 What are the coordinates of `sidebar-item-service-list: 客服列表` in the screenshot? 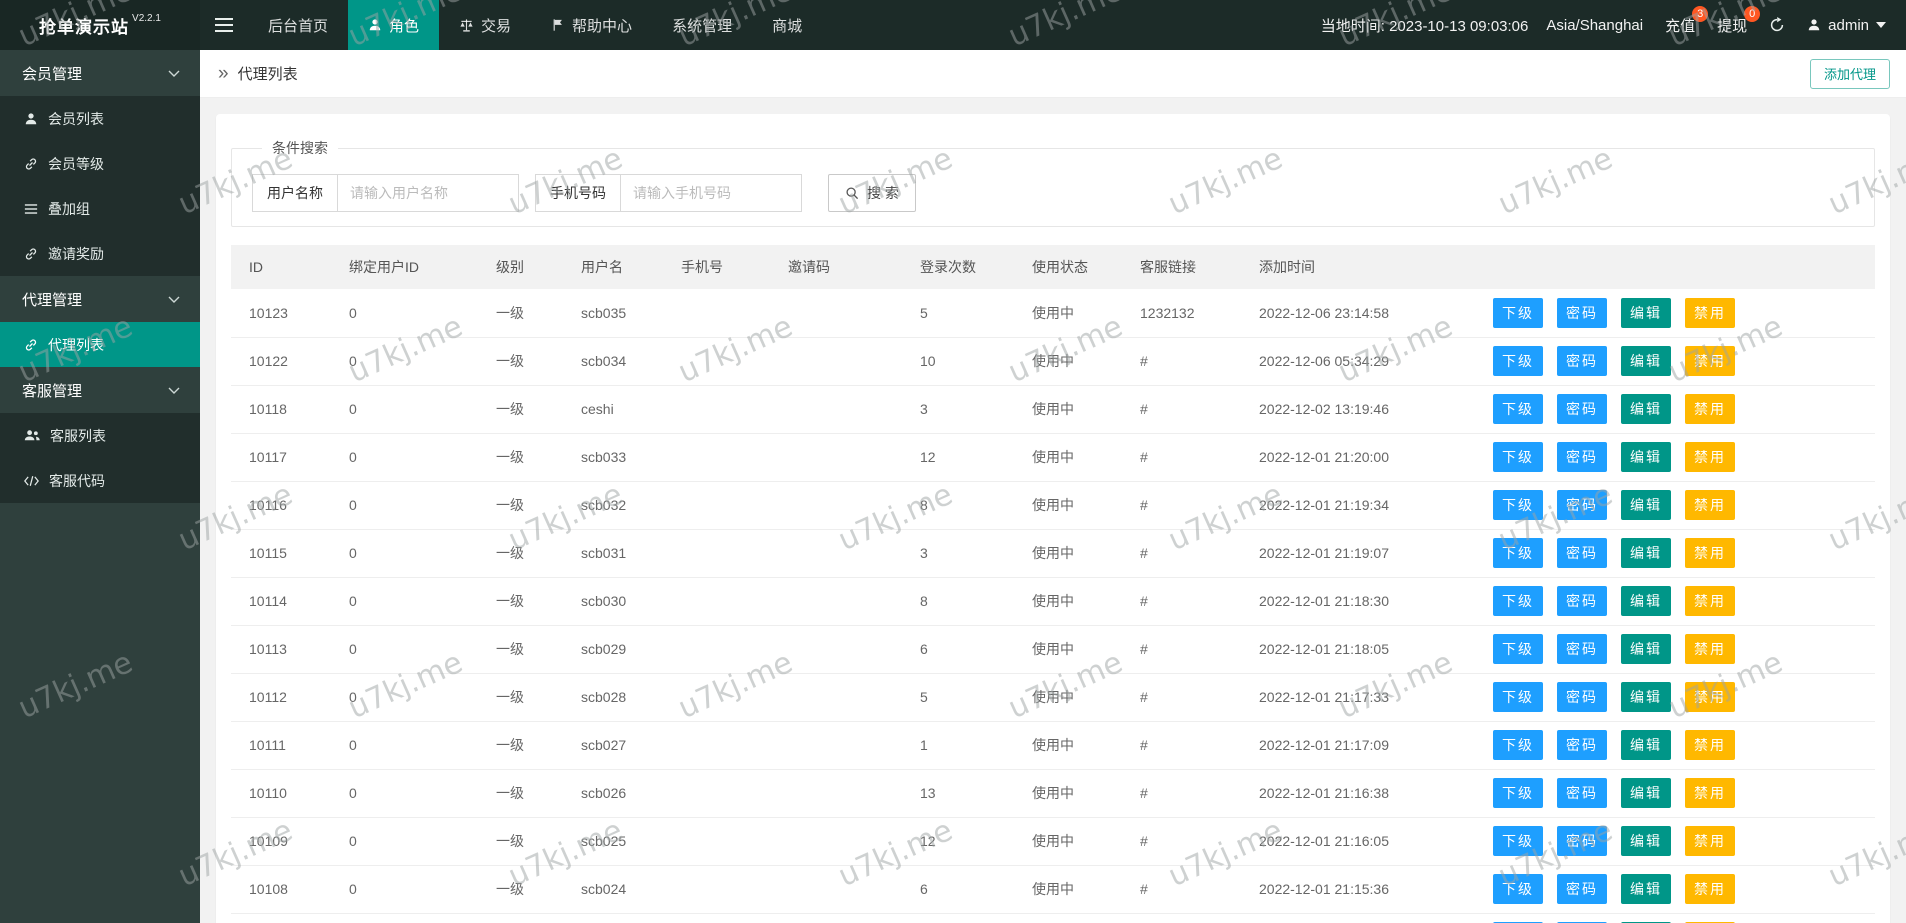 It's located at (100, 435).